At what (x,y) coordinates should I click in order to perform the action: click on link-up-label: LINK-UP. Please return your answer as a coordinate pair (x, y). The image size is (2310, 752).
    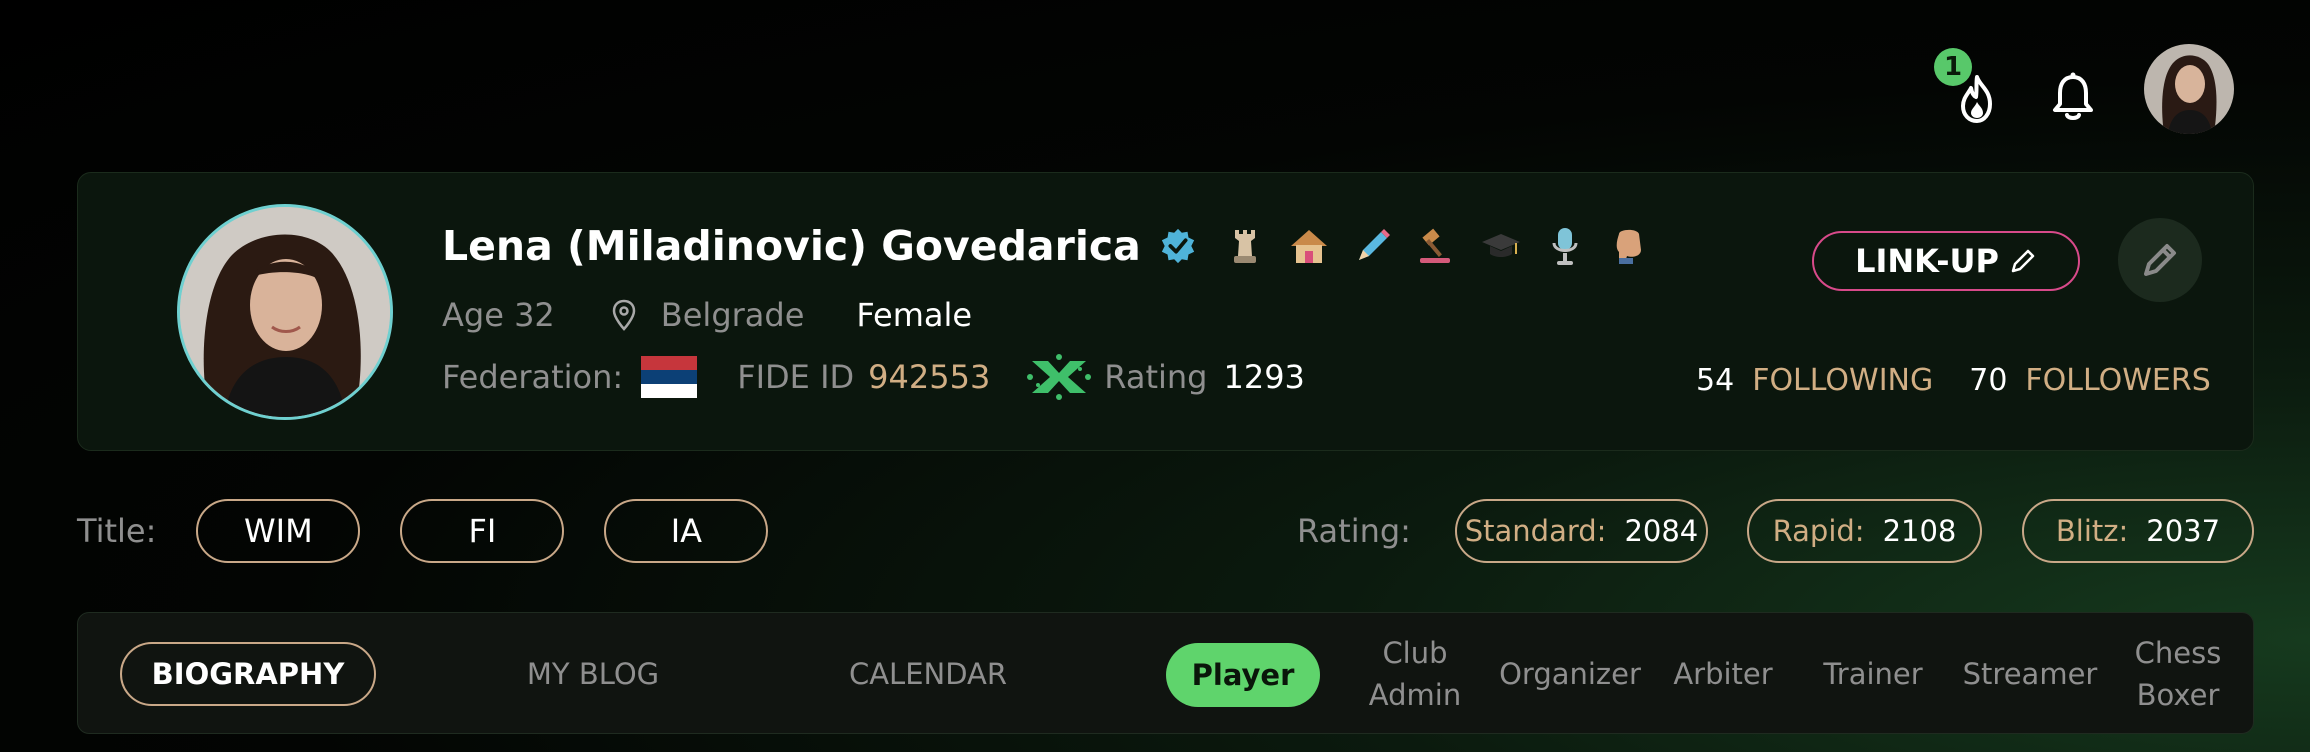
    Looking at the image, I should click on (1927, 261).